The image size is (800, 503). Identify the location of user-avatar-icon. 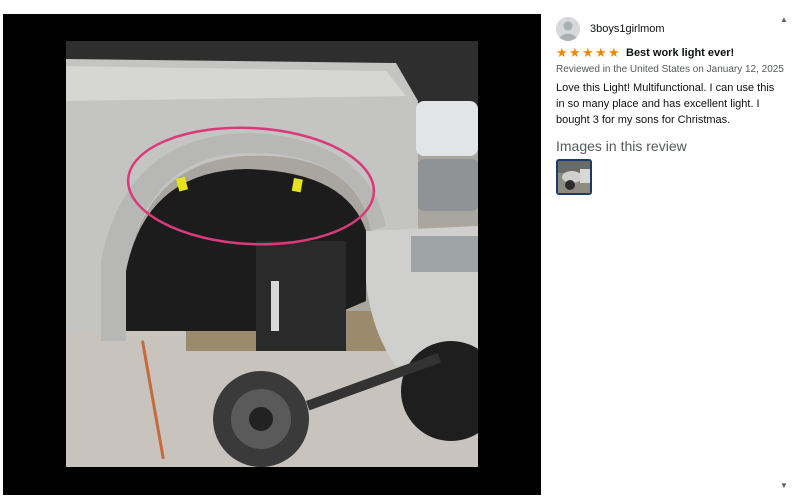
(568, 29).